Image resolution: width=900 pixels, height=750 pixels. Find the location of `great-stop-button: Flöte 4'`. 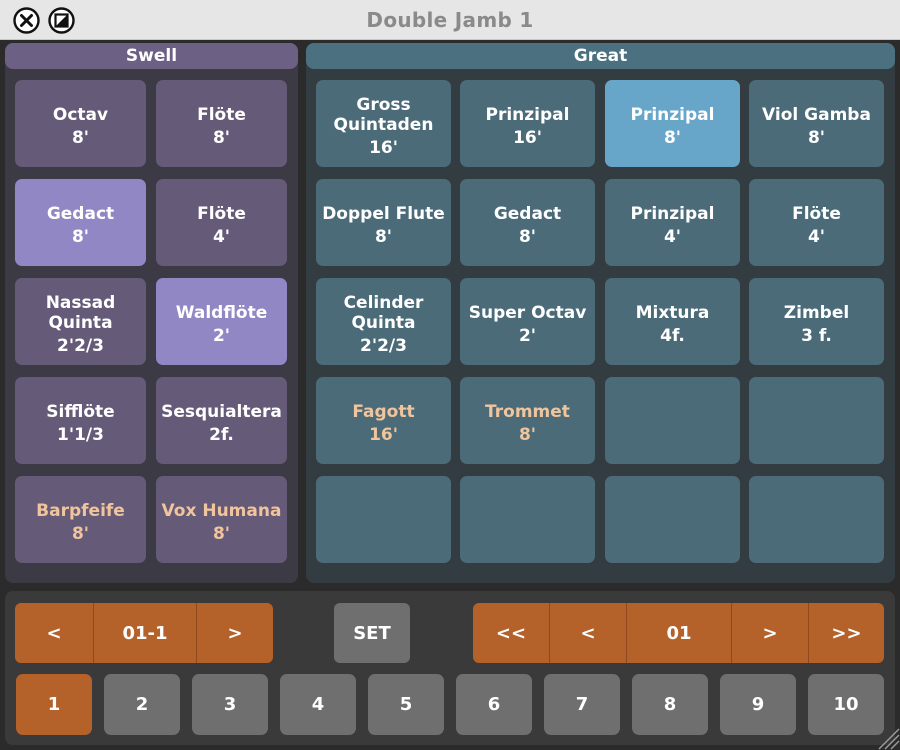

great-stop-button: Flöte 4' is located at coordinates (816, 222).